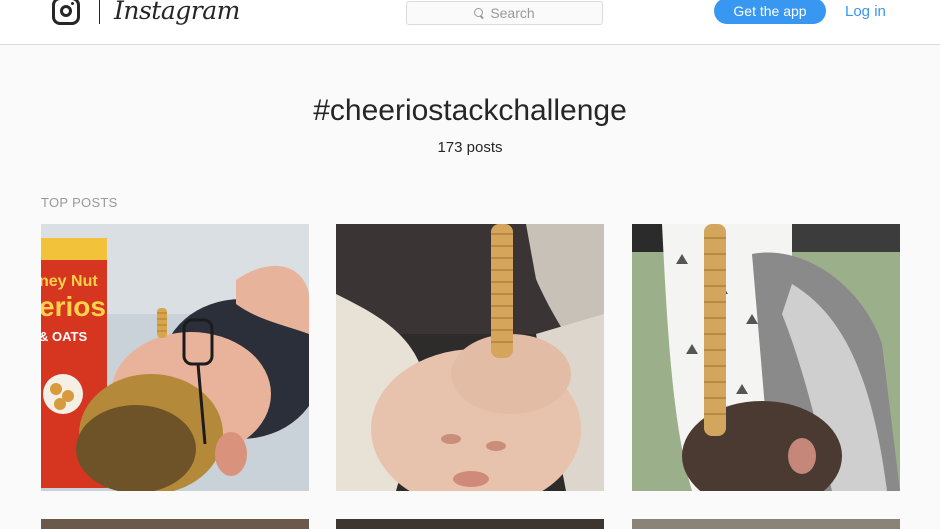 The image size is (940, 529). I want to click on log-in-link: Log in, so click(865, 11).